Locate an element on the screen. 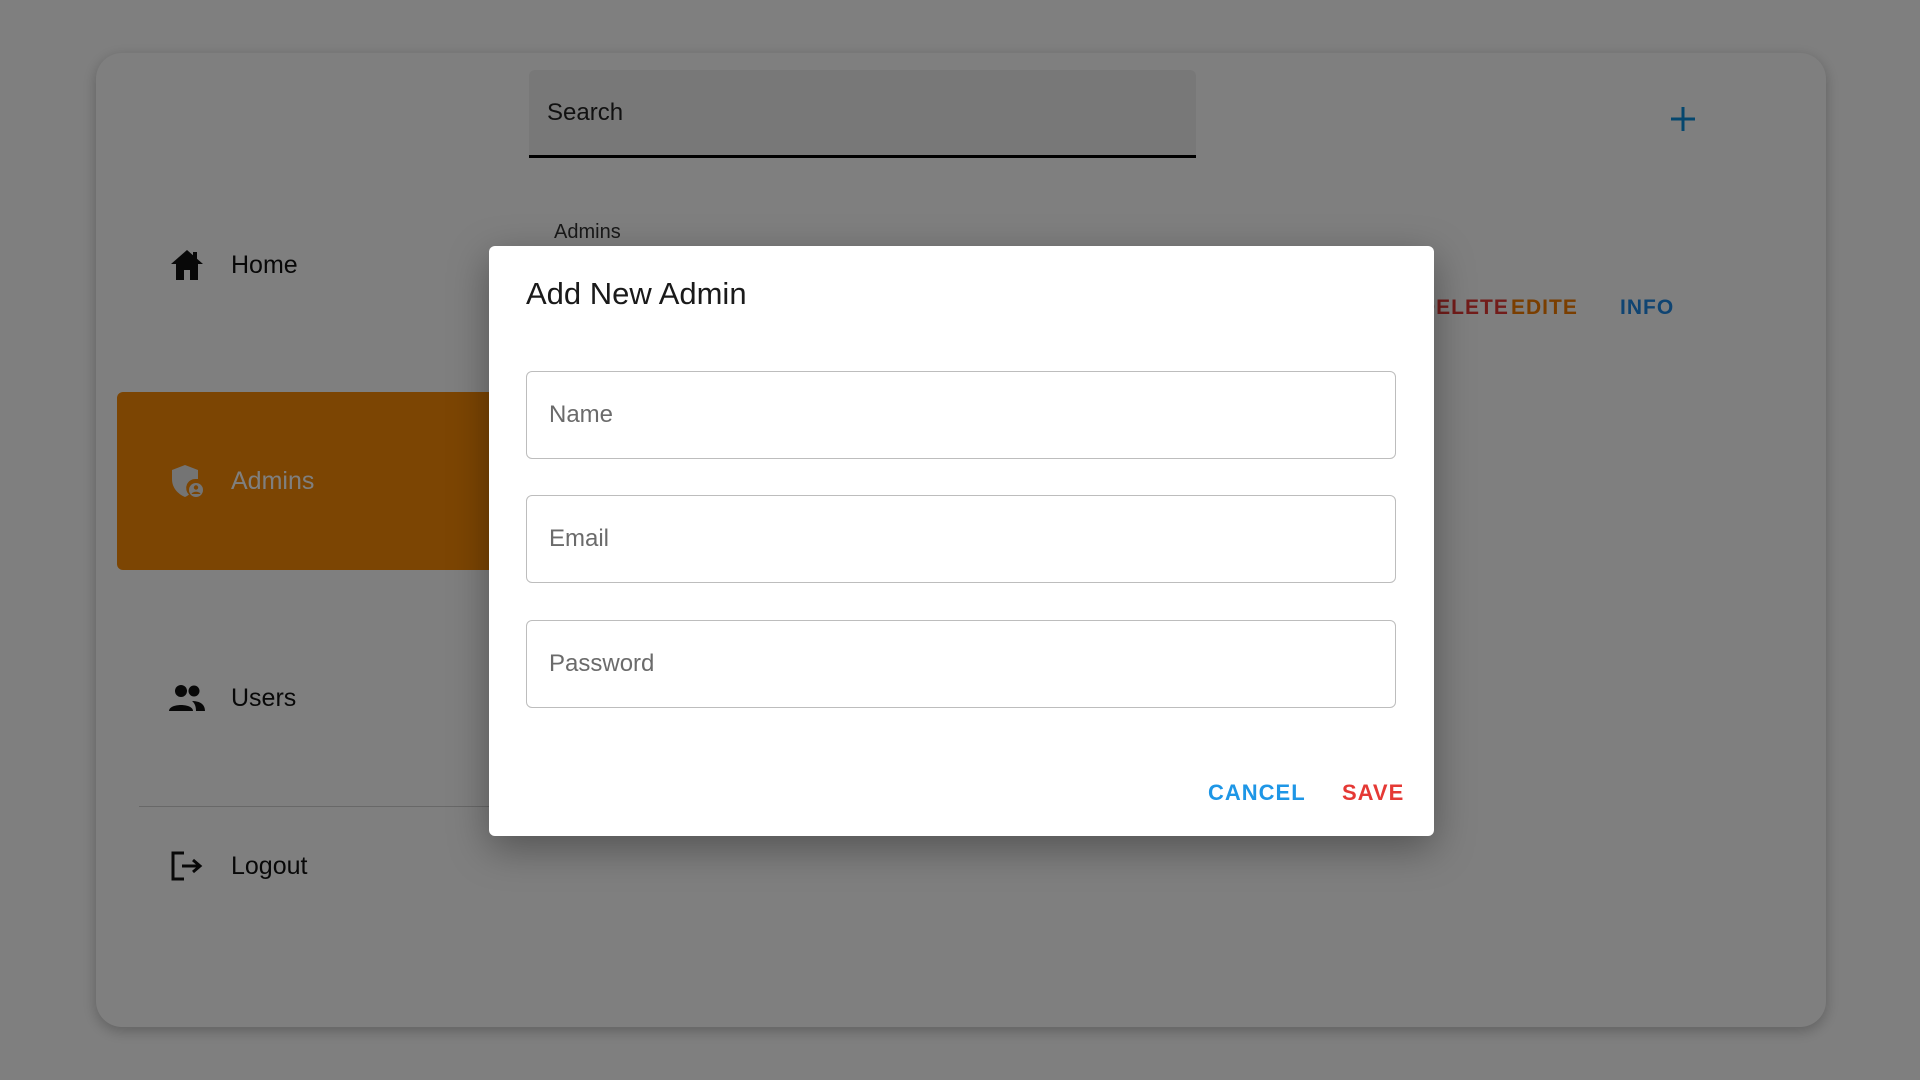 The width and height of the screenshot is (1920, 1080). save-button: SAVE is located at coordinates (1373, 793).